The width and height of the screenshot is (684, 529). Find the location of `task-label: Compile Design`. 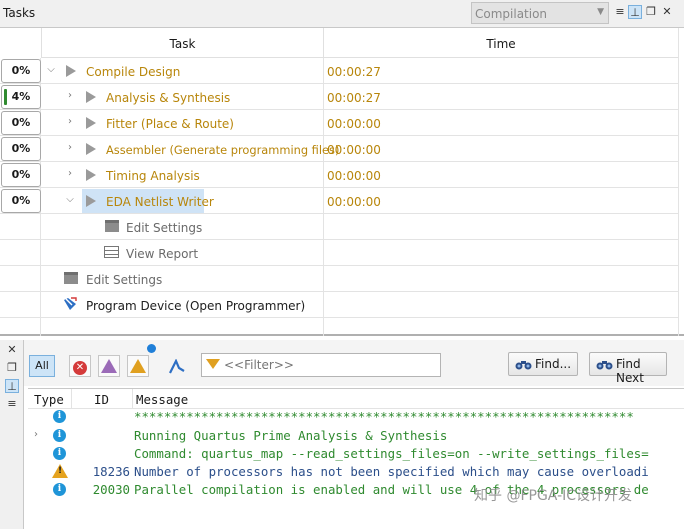

task-label: Compile Design is located at coordinates (133, 72).